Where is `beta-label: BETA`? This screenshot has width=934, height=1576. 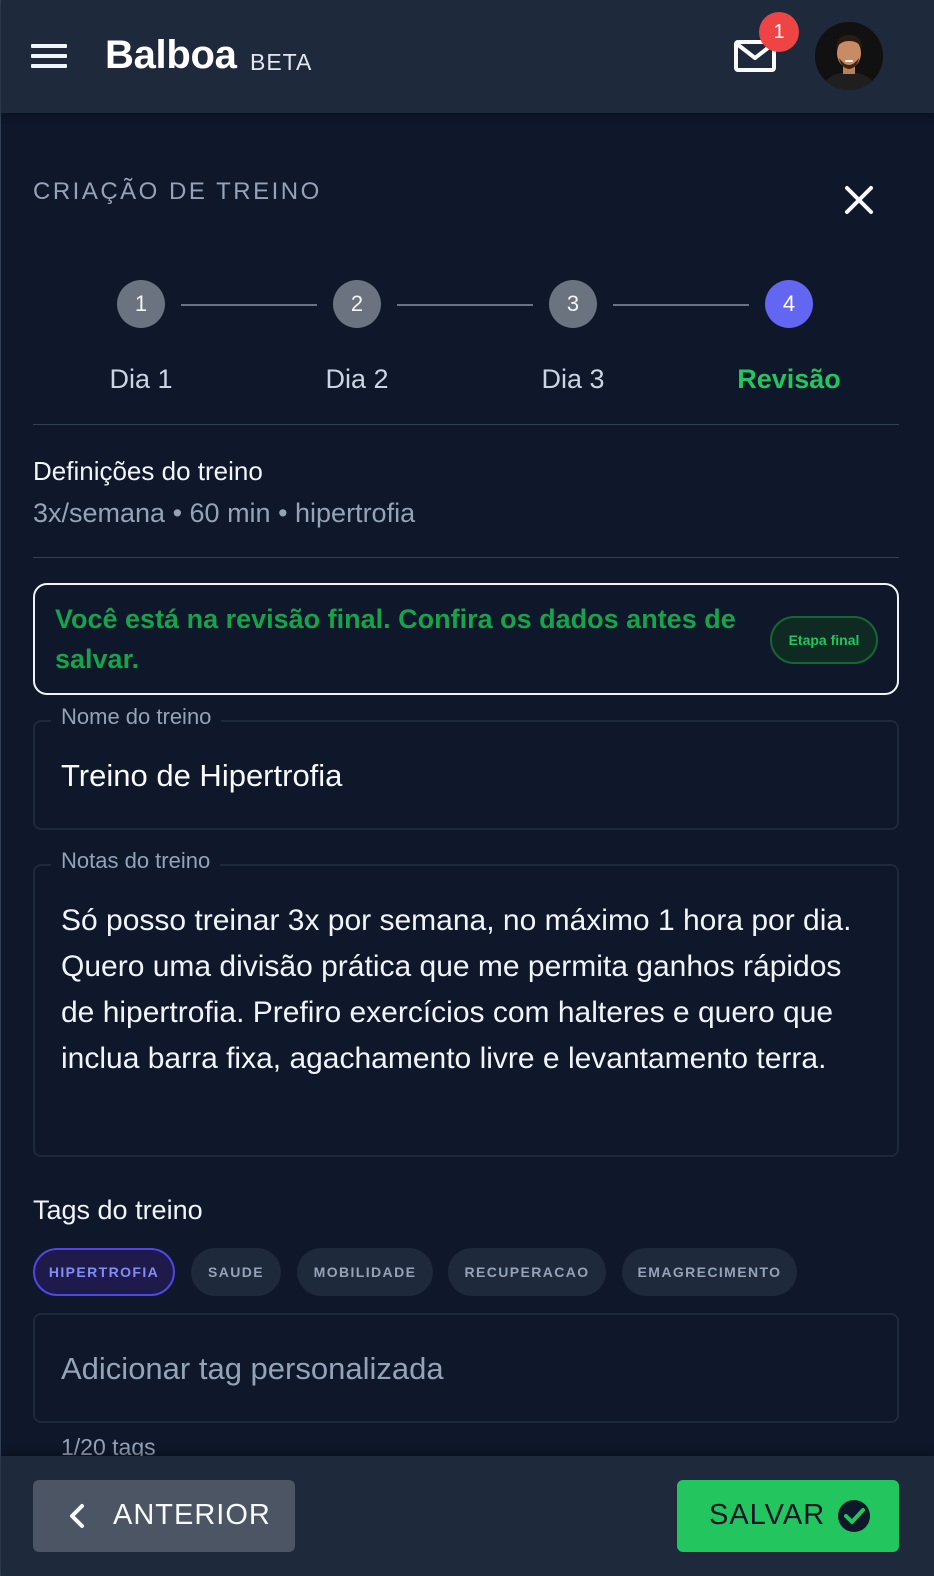
beta-label: BETA is located at coordinates (281, 62).